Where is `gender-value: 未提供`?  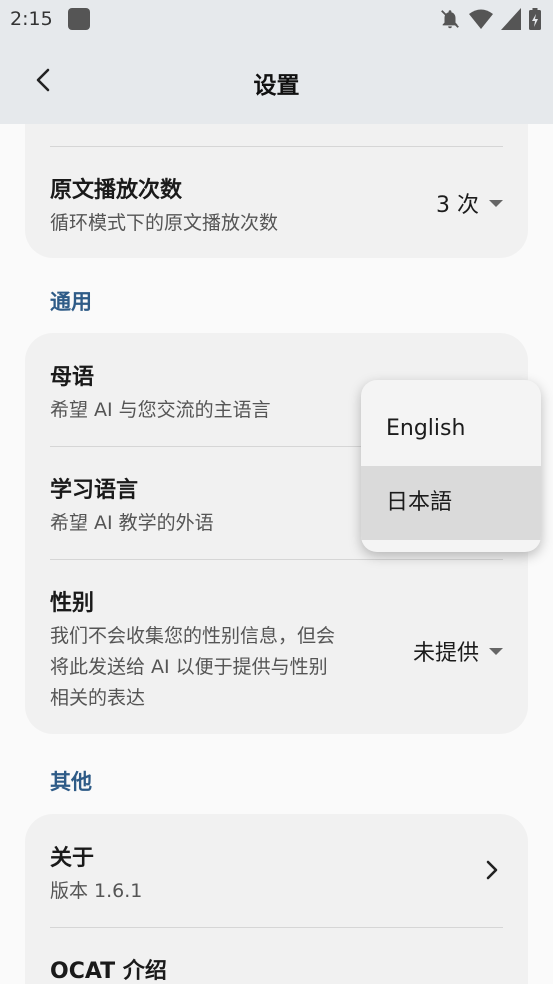
gender-value: 未提供 is located at coordinates (445, 653).